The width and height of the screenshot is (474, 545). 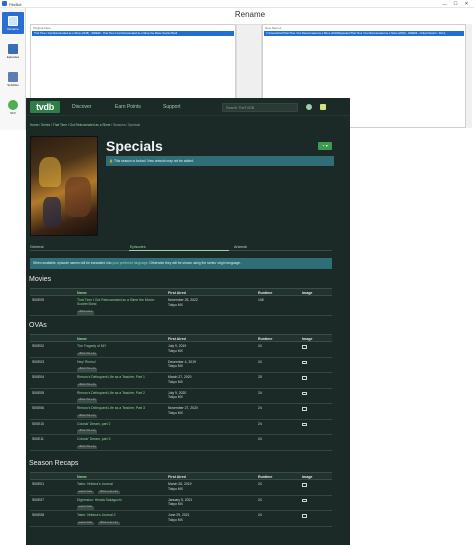 I want to click on episode-name-link: Tales: Veldora's Journal 2, so click(x=121, y=515).